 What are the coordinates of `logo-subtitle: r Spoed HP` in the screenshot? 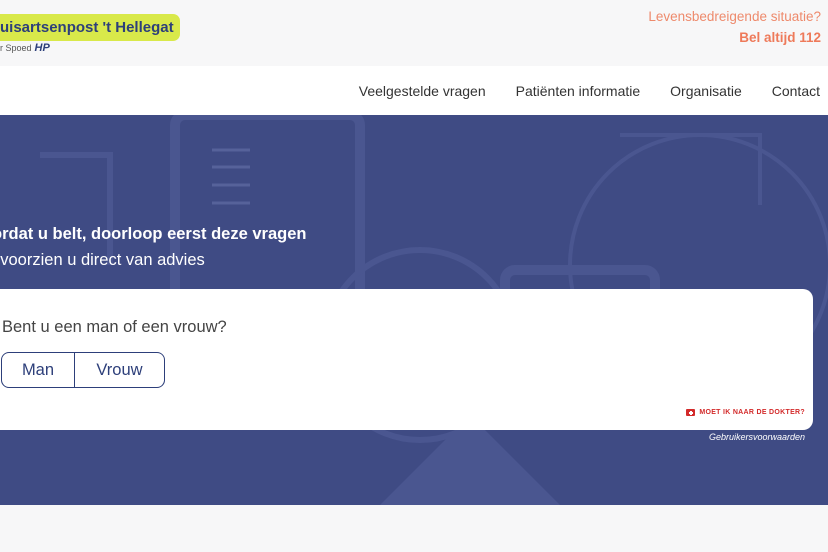 It's located at (25, 48).